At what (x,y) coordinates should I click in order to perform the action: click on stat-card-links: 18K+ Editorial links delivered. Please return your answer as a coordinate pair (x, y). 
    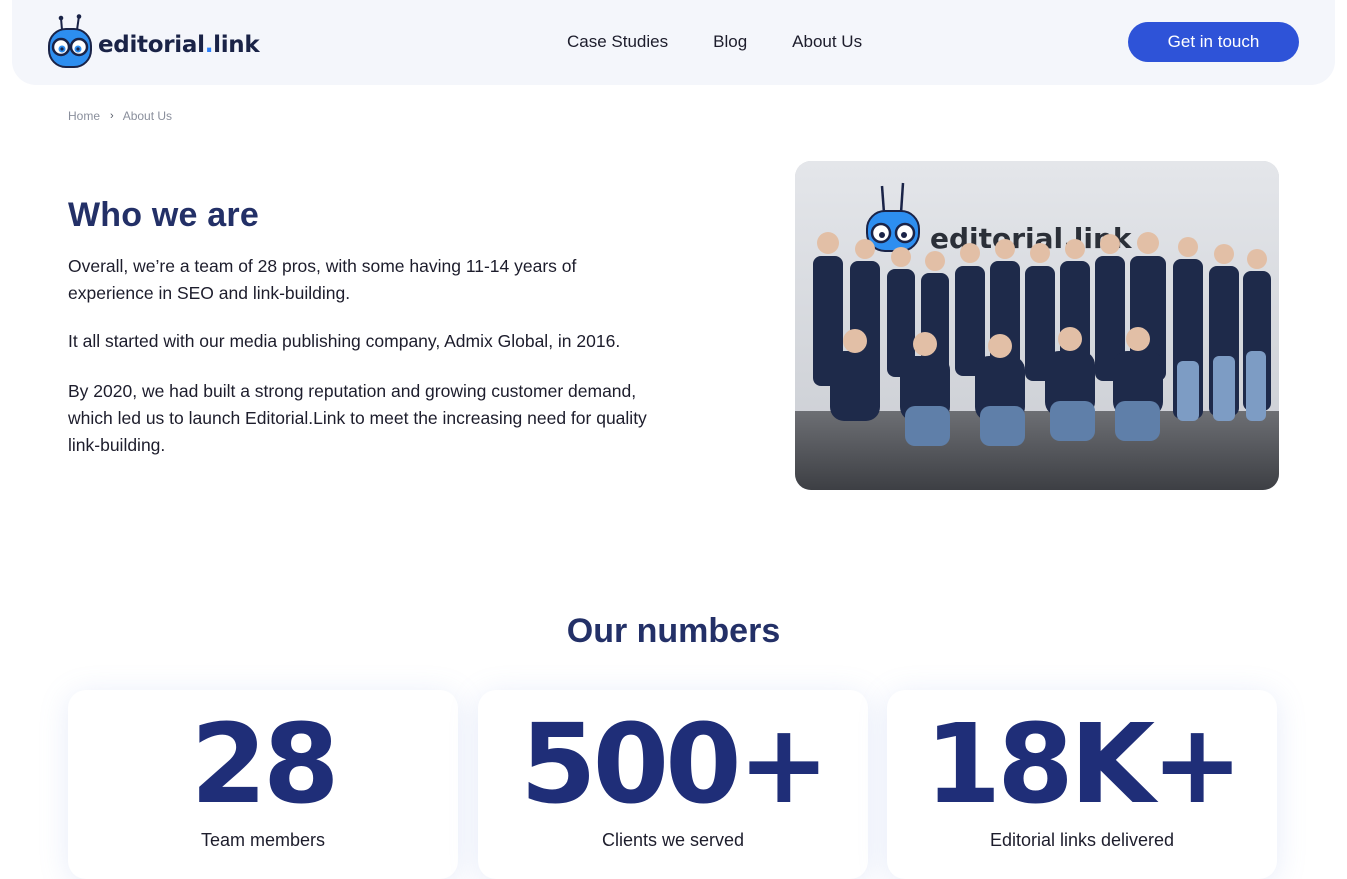
    Looking at the image, I should click on (1082, 784).